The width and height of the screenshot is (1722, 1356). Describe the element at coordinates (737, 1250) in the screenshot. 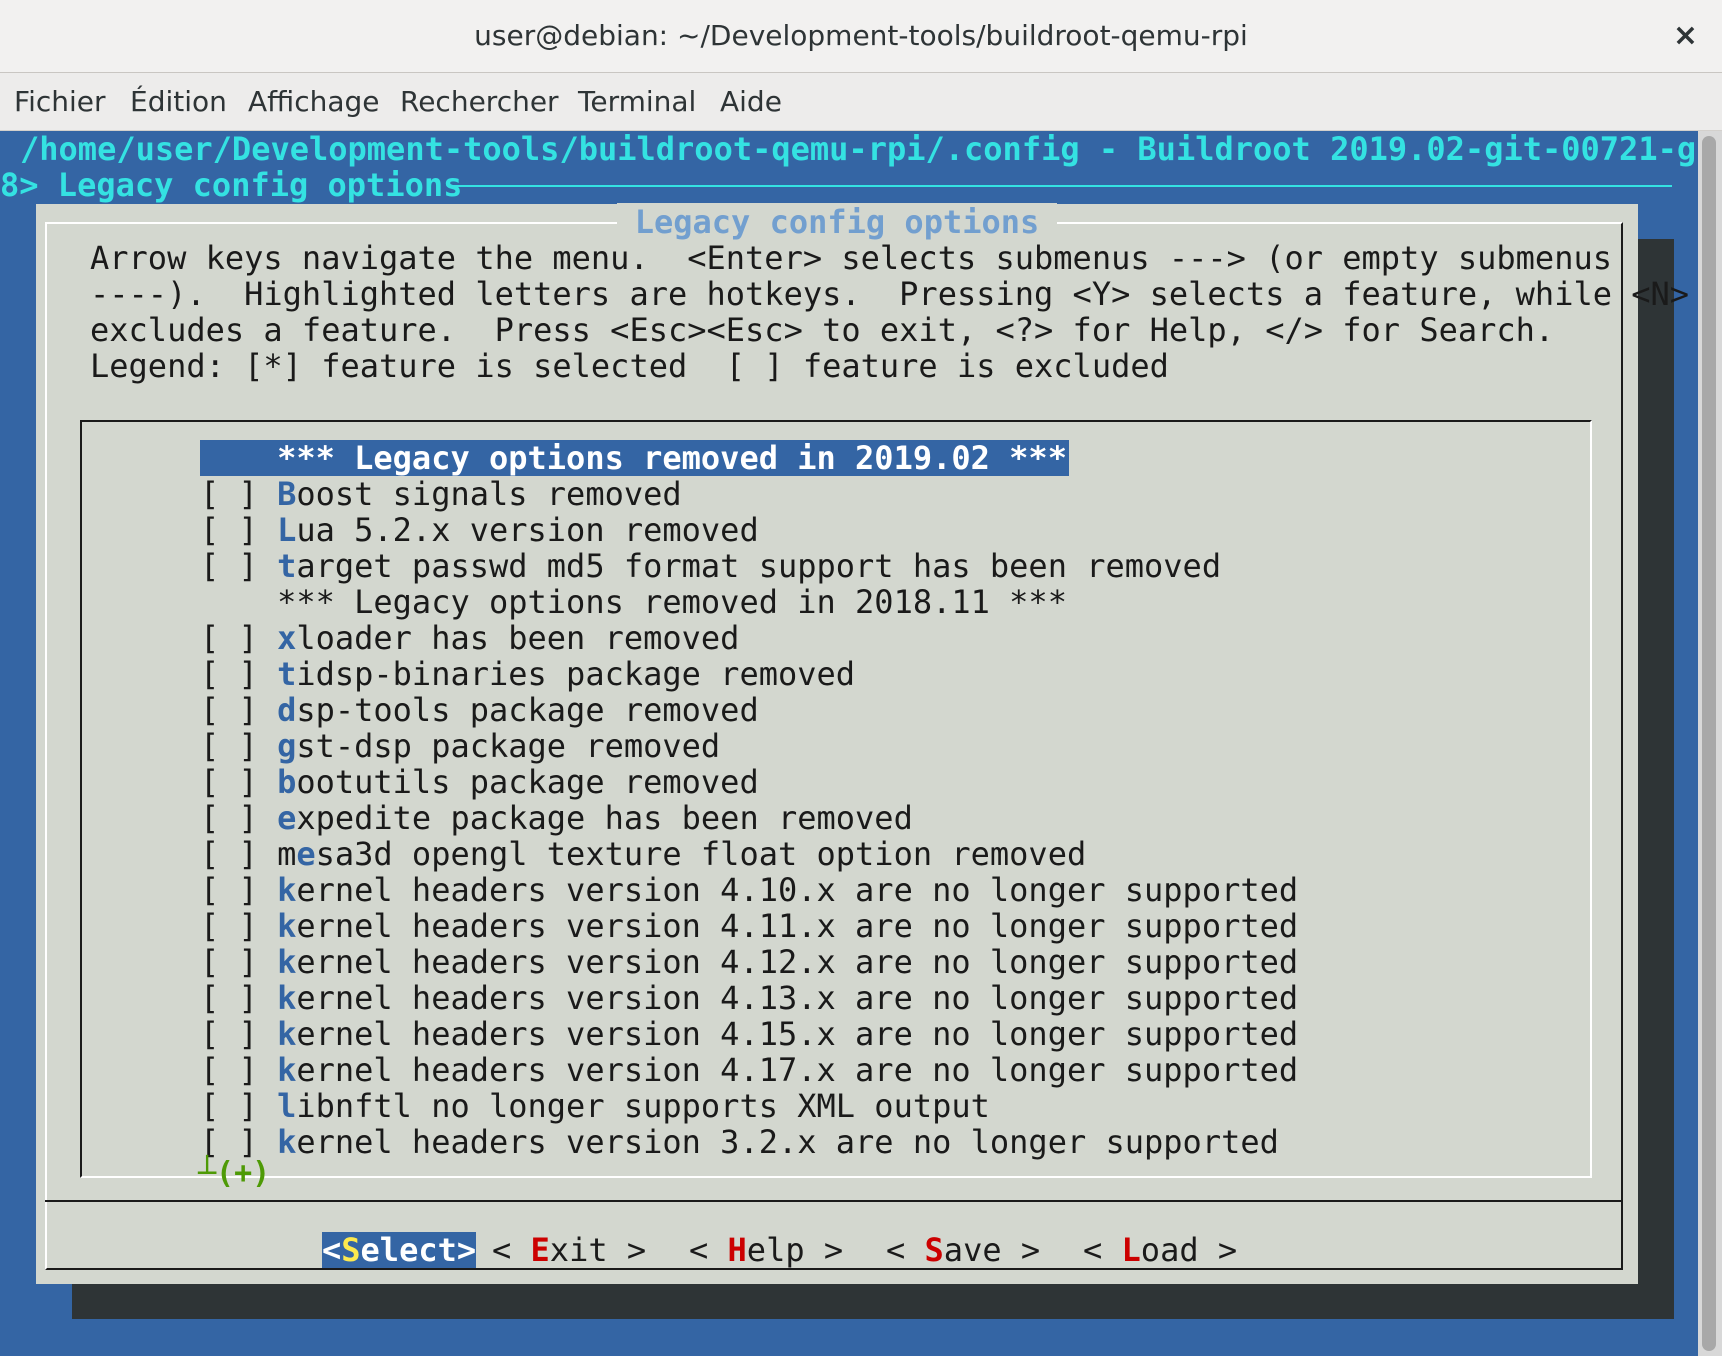

I see `button-hotkey: H` at that location.